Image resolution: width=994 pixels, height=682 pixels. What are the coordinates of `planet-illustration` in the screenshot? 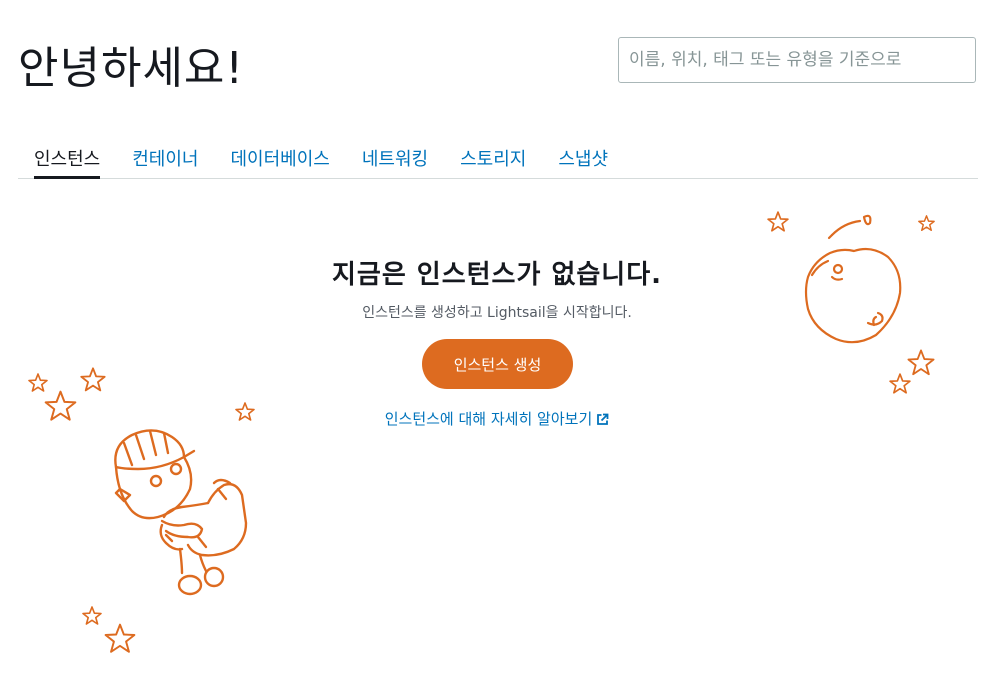 It's located at (853, 279).